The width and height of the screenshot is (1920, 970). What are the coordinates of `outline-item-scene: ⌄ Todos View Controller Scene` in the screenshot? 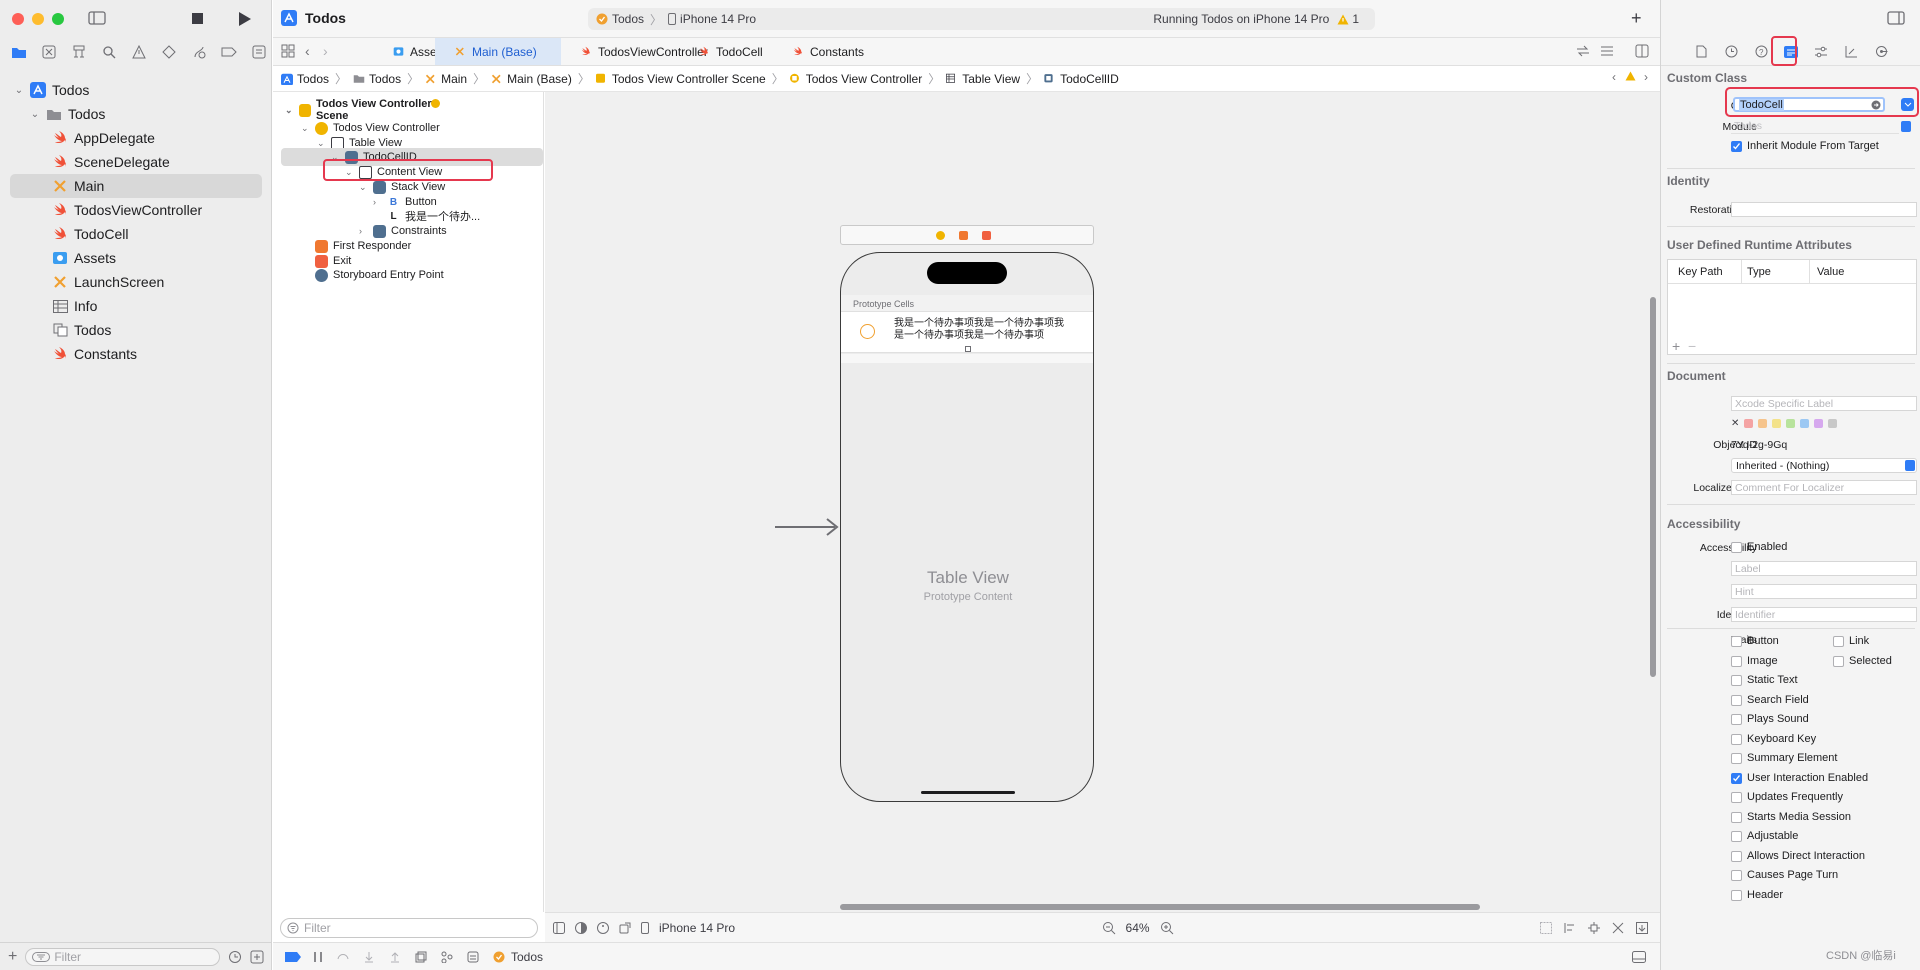 It's located at (372, 110).